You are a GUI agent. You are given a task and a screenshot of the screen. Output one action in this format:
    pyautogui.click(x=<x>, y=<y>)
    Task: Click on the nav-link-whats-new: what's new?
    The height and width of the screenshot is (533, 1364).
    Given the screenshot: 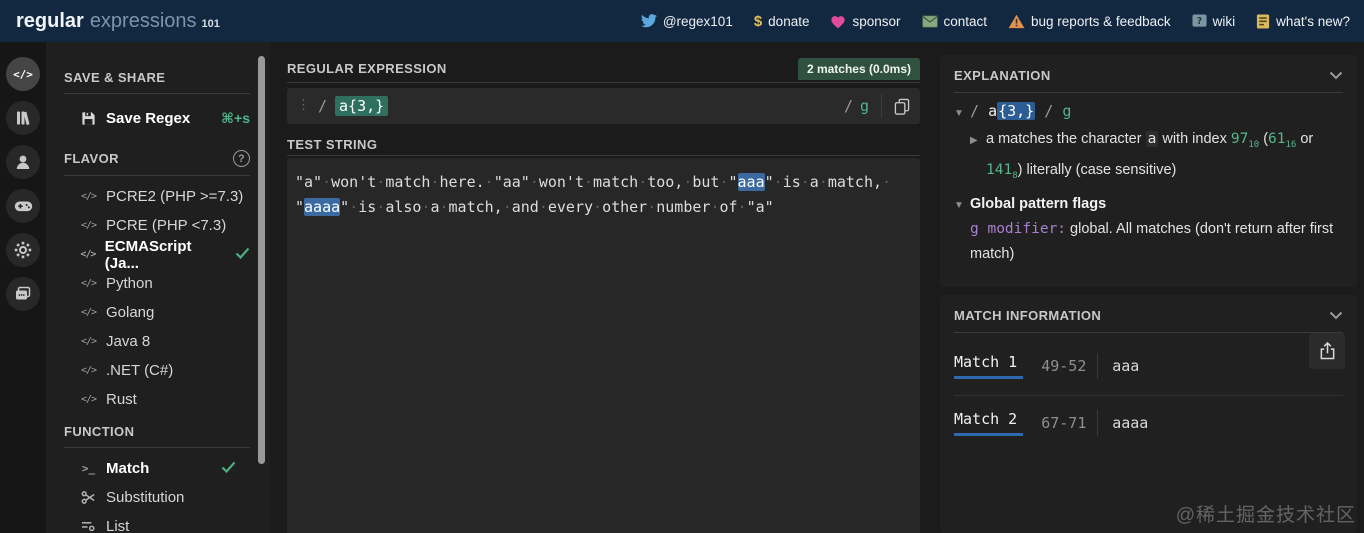 What is the action you would take?
    pyautogui.click(x=1303, y=21)
    